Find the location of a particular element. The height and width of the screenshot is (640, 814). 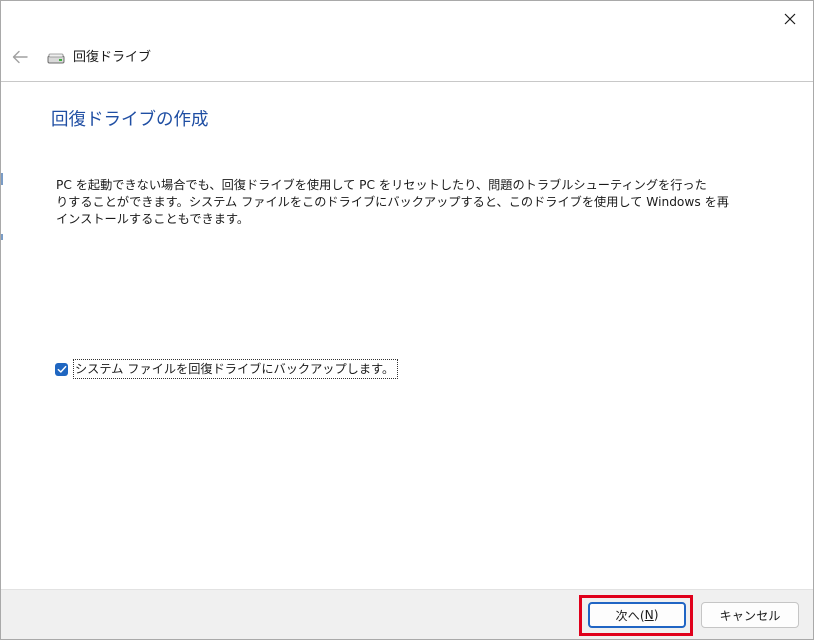

close-button is located at coordinates (790, 19).